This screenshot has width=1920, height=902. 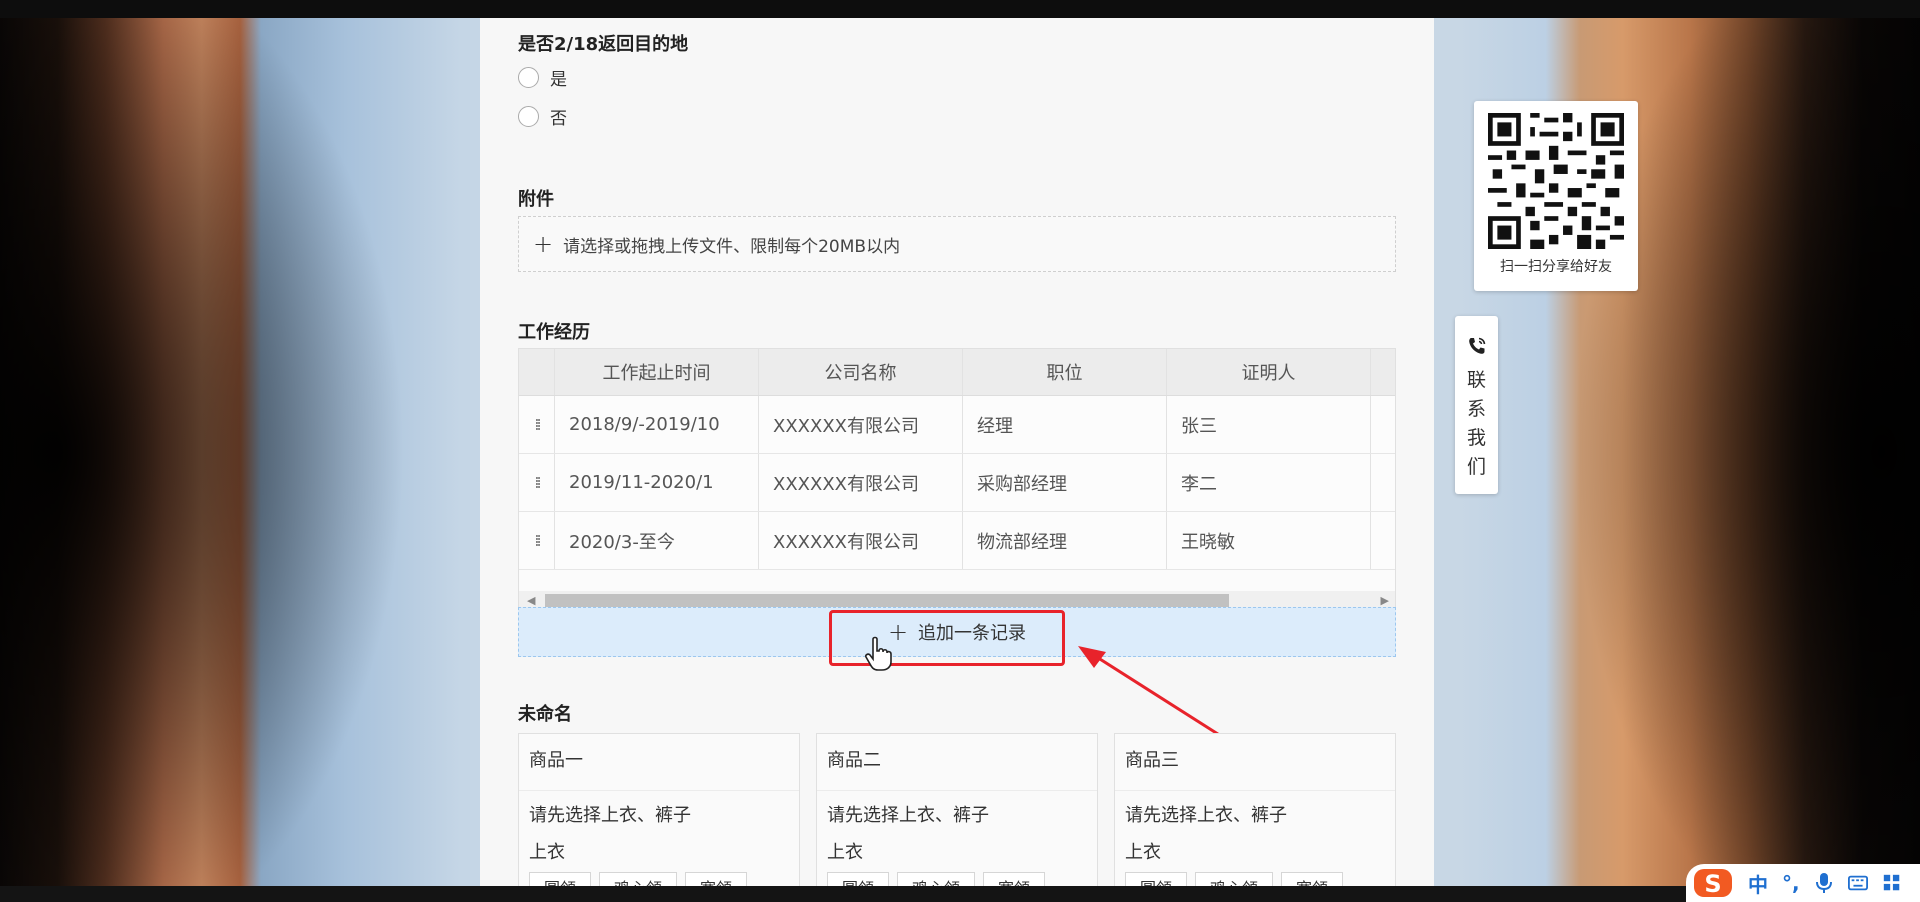 What do you see at coordinates (1065, 424) in the screenshot?
I see `table-cell: 经理` at bounding box center [1065, 424].